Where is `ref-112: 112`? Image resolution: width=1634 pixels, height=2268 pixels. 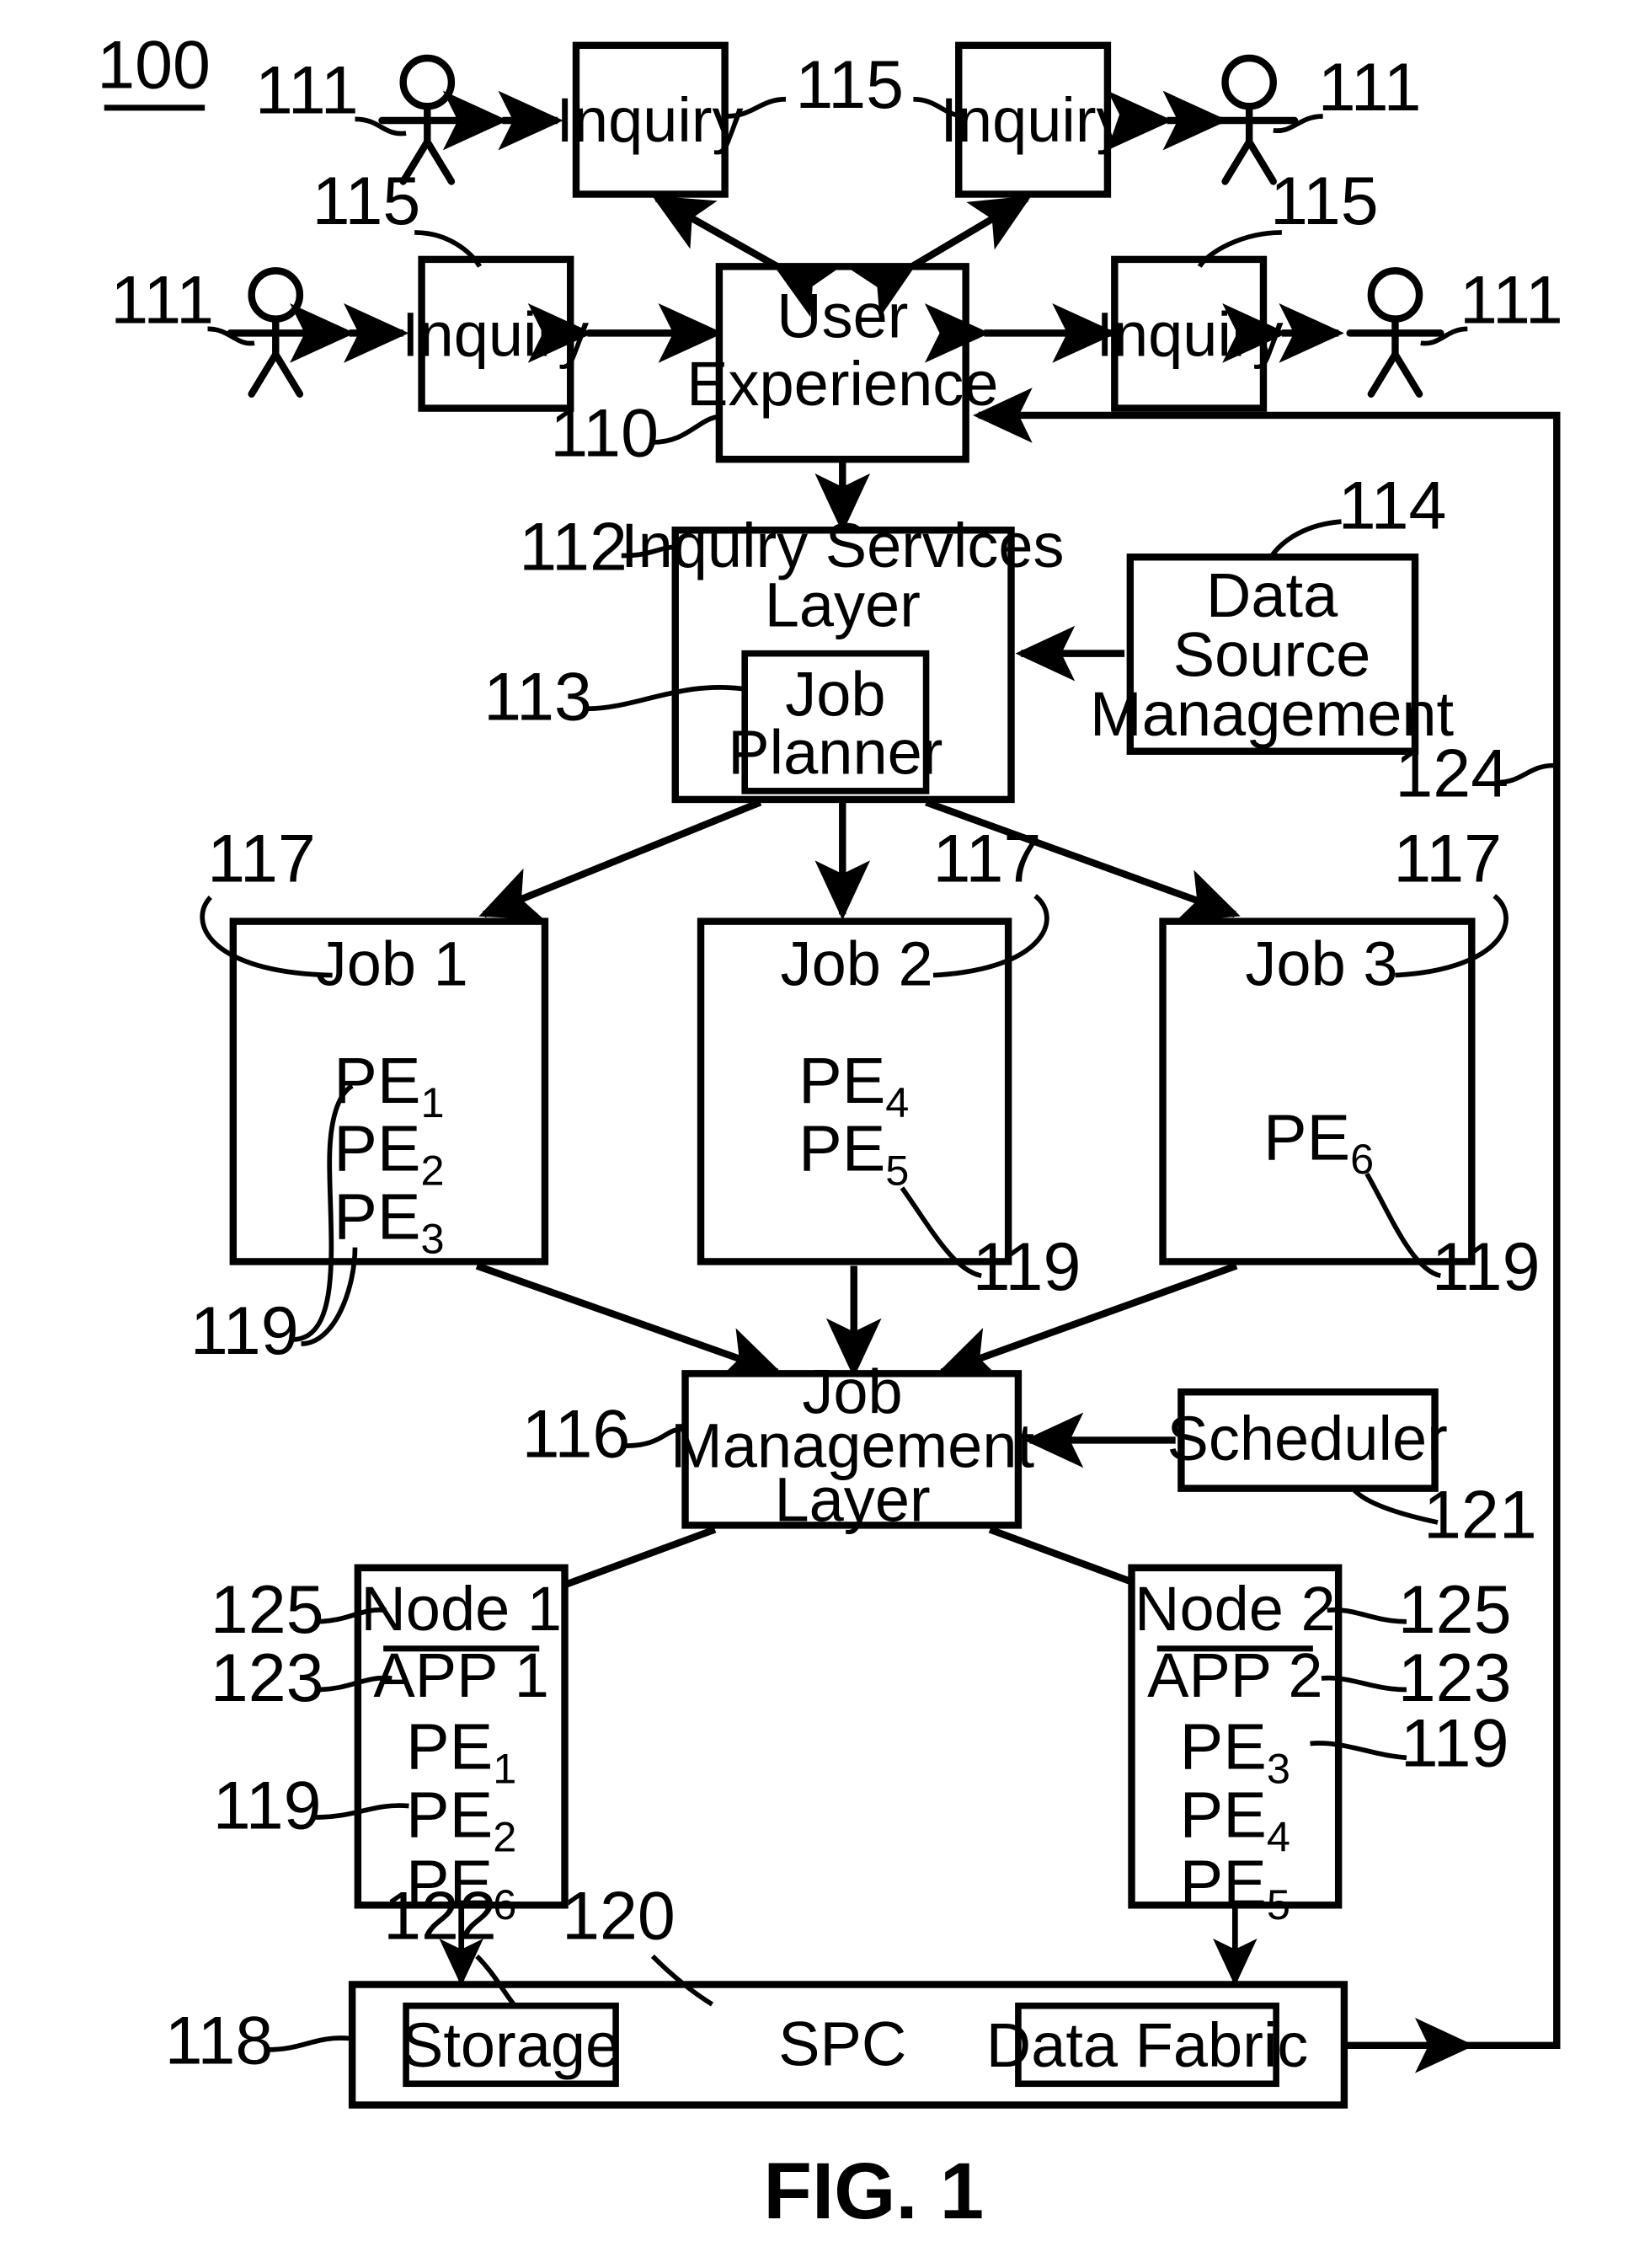 ref-112: 112 is located at coordinates (573, 547).